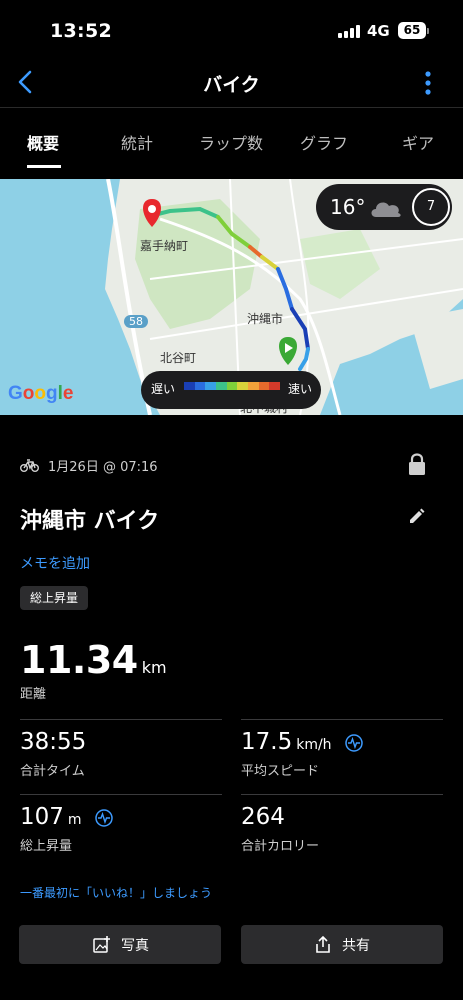  Describe the element at coordinates (300, 389) in the screenshot. I see `legend-fast-label: 速い` at that location.